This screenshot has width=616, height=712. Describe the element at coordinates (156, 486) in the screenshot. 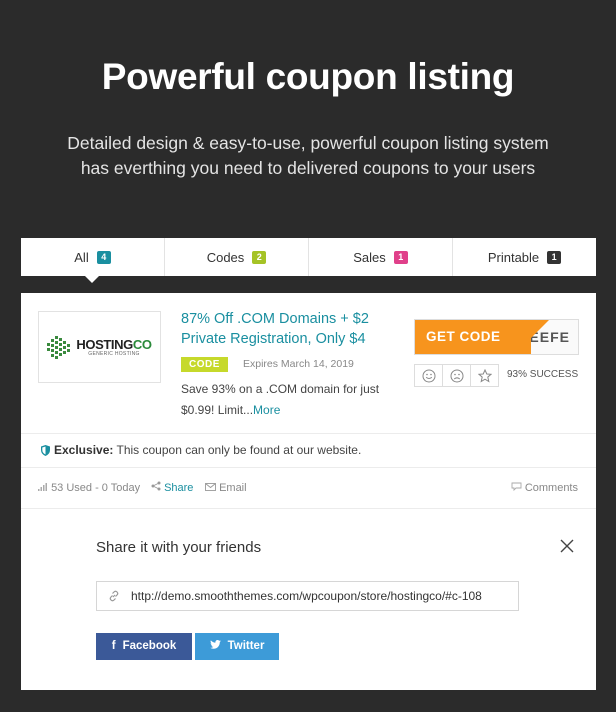

I see `share-icon` at that location.